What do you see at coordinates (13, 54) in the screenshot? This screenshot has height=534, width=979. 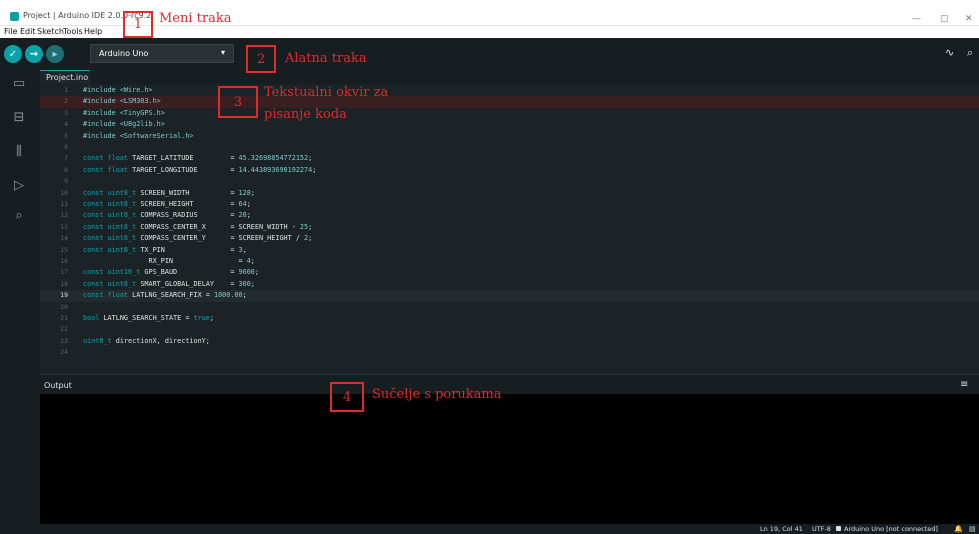 I see `verify-icon: ✓` at bounding box center [13, 54].